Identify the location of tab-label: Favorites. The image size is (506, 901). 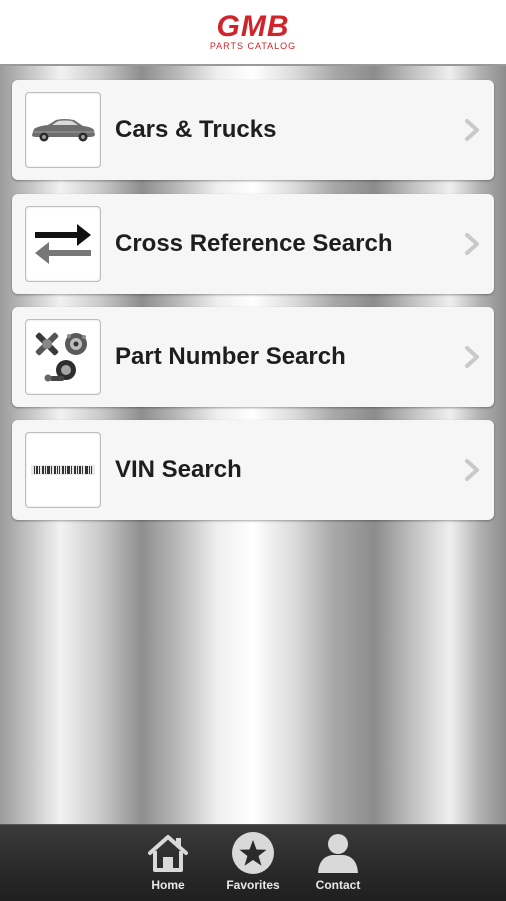
(253, 885).